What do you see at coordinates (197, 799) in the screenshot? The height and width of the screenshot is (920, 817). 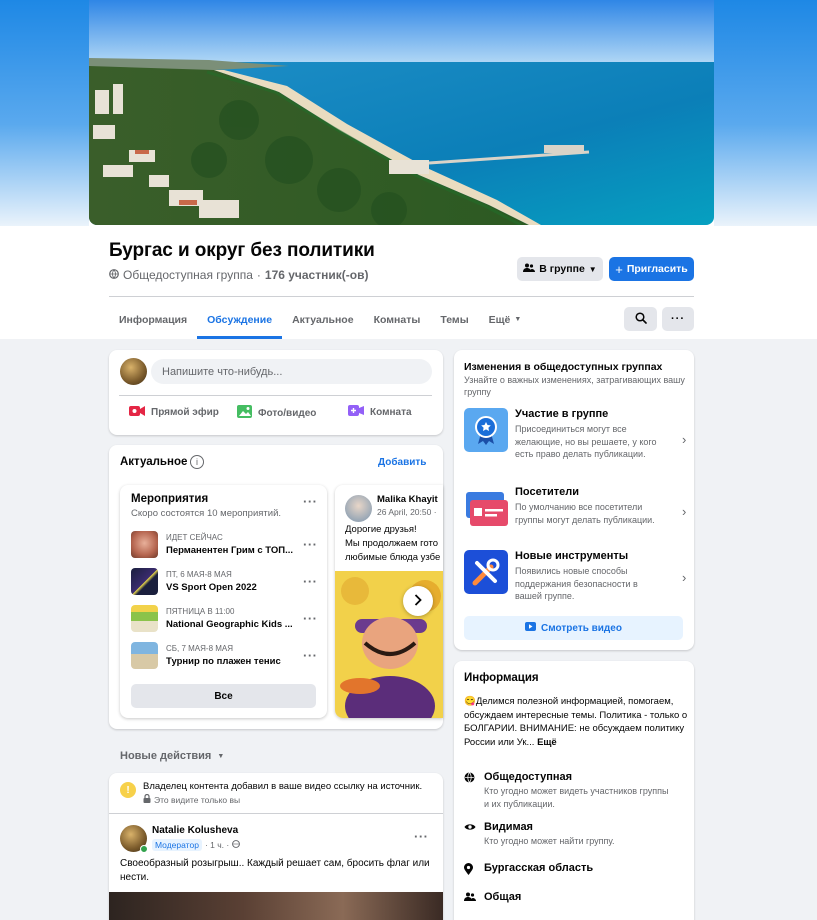 I see `notice-sub: Это видите только вы` at bounding box center [197, 799].